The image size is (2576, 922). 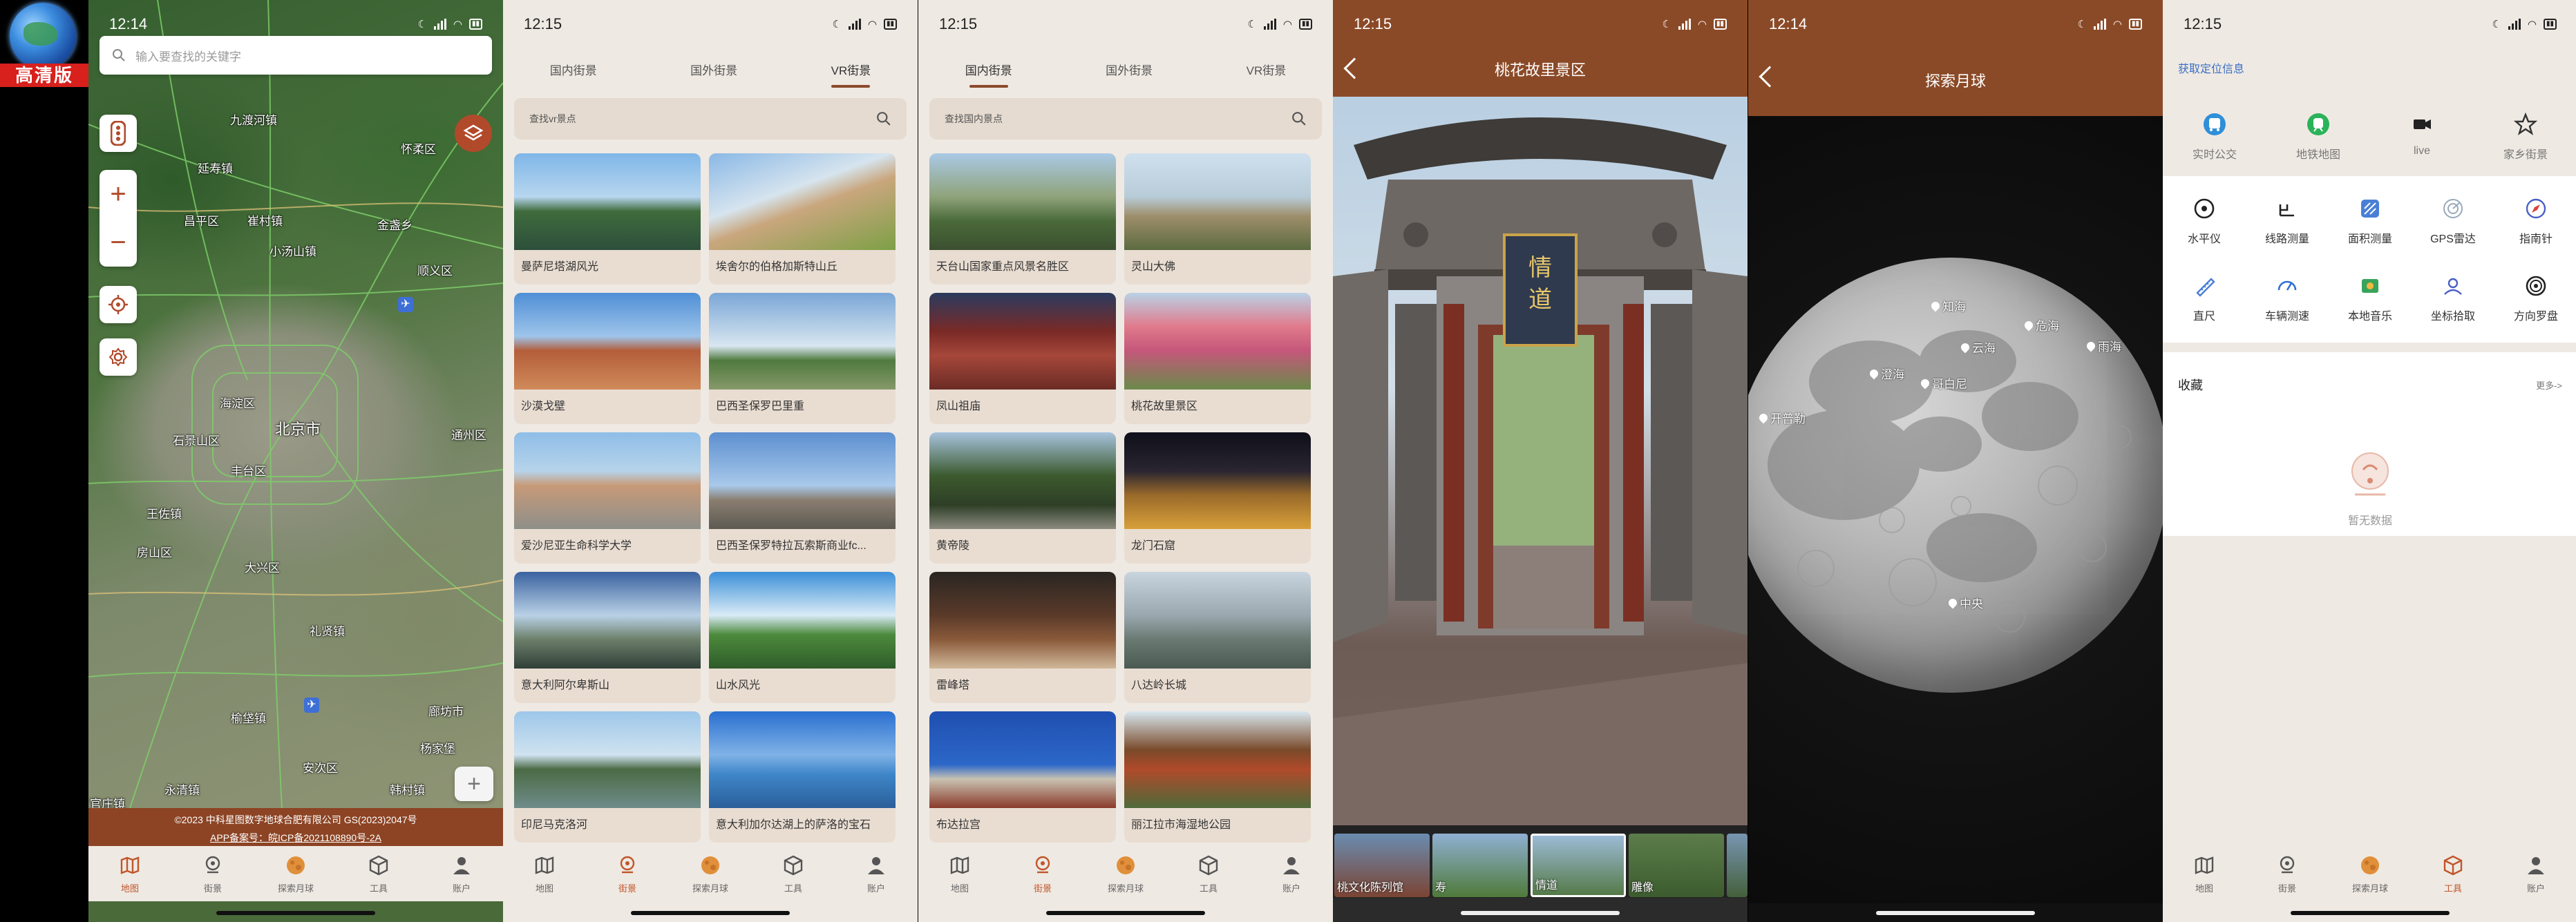 What do you see at coordinates (2536, 298) in the screenshot?
I see `tool-direction: 方向罗盘` at bounding box center [2536, 298].